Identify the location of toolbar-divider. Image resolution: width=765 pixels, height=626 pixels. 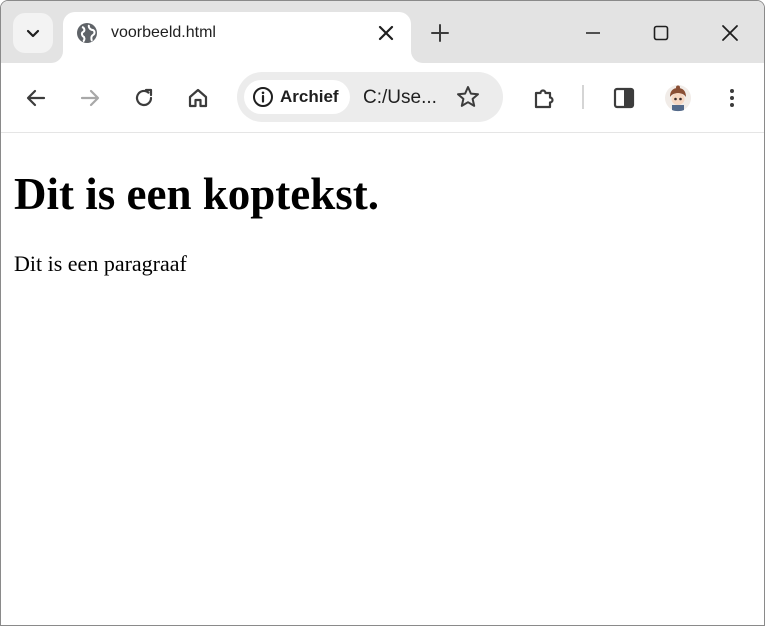
(583, 97).